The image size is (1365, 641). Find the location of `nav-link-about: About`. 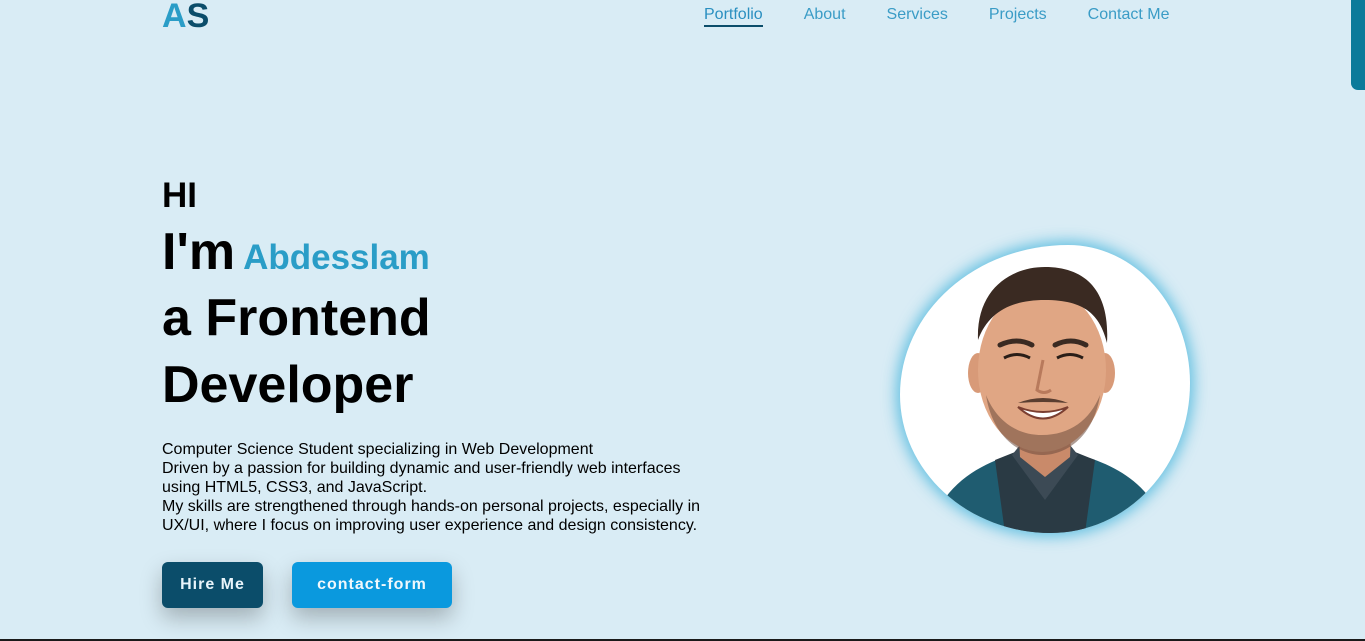

nav-link-about: About is located at coordinates (825, 16).